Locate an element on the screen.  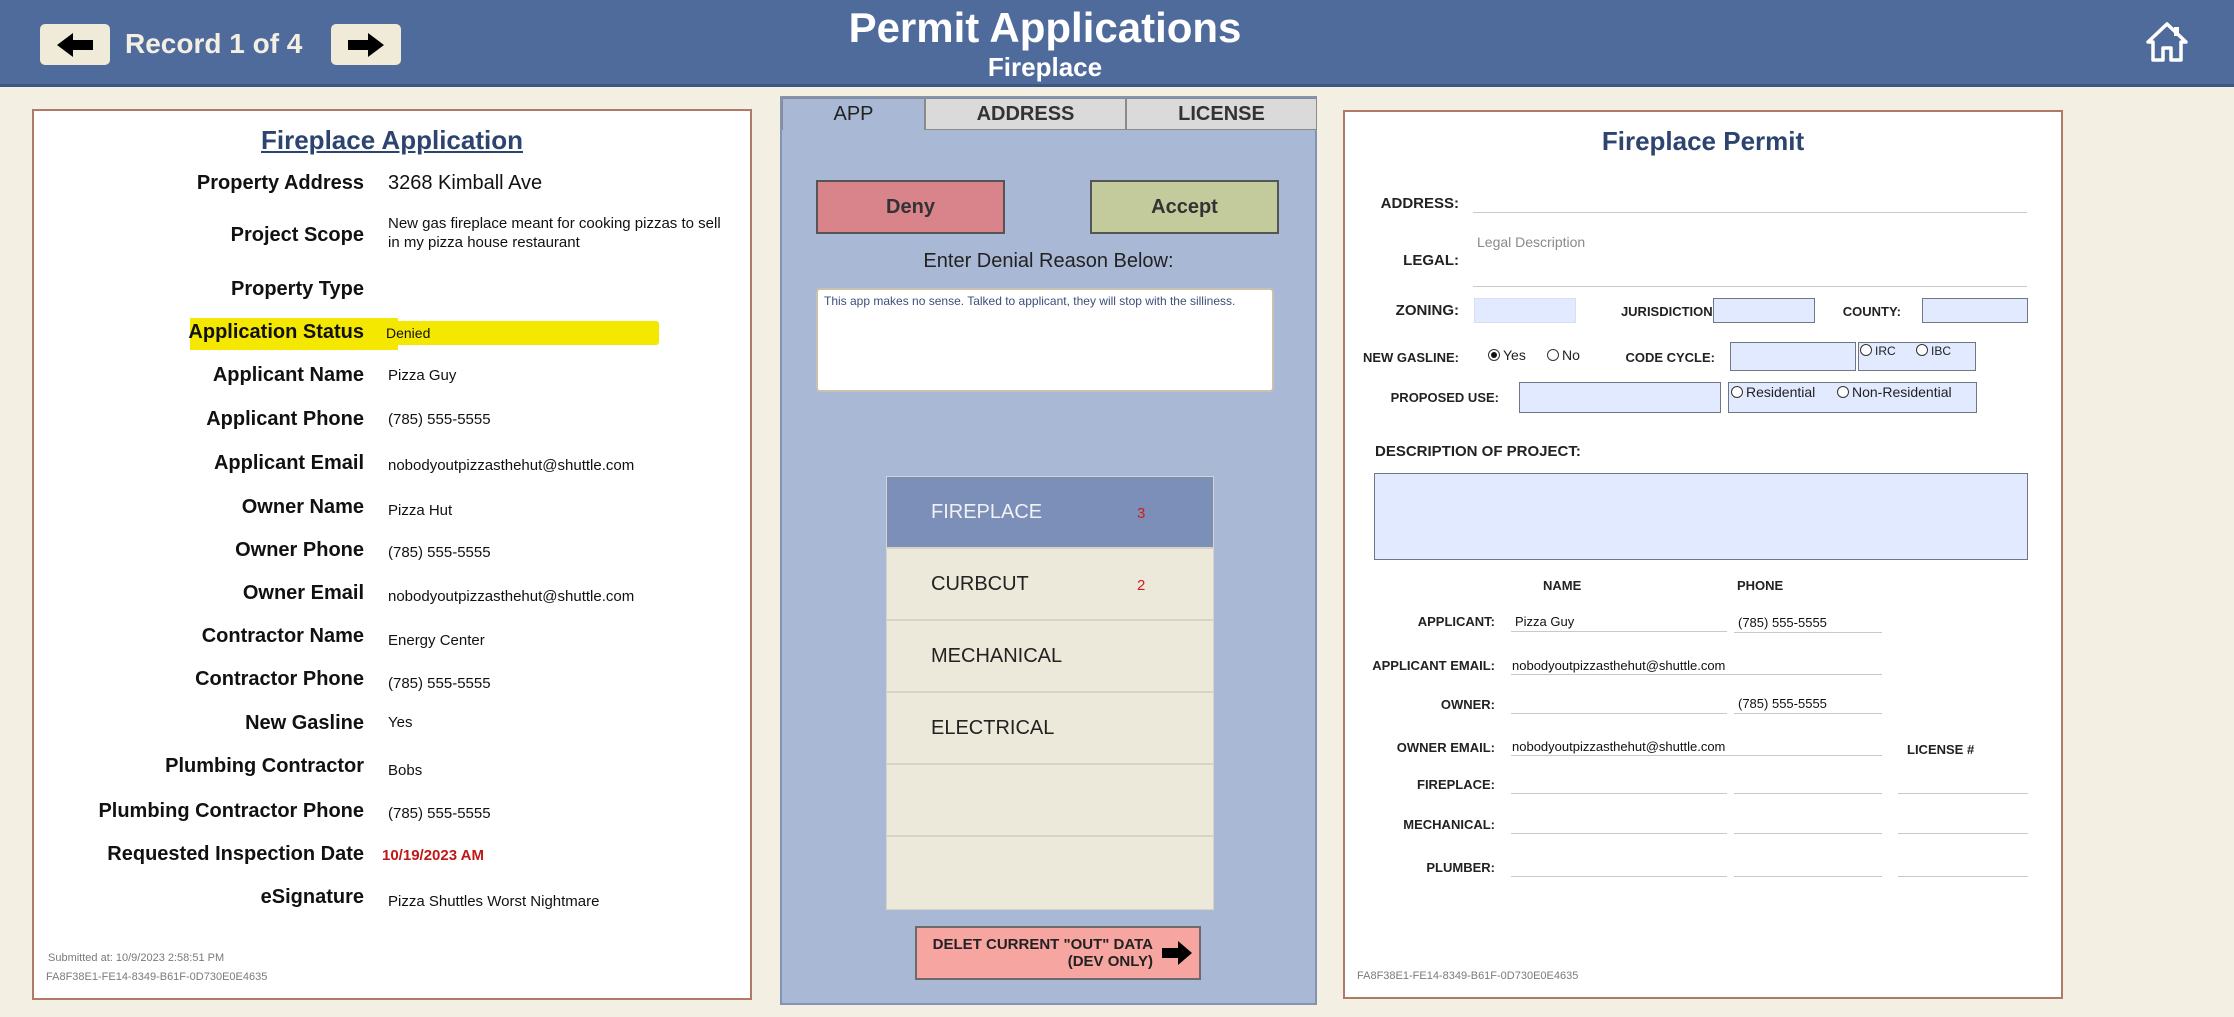
plumber-name-field is located at coordinates (1619, 876).